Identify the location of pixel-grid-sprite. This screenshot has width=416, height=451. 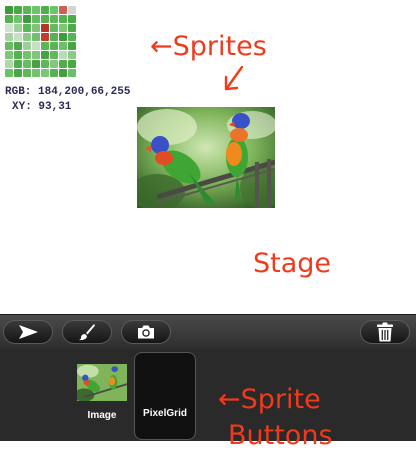
(41, 42).